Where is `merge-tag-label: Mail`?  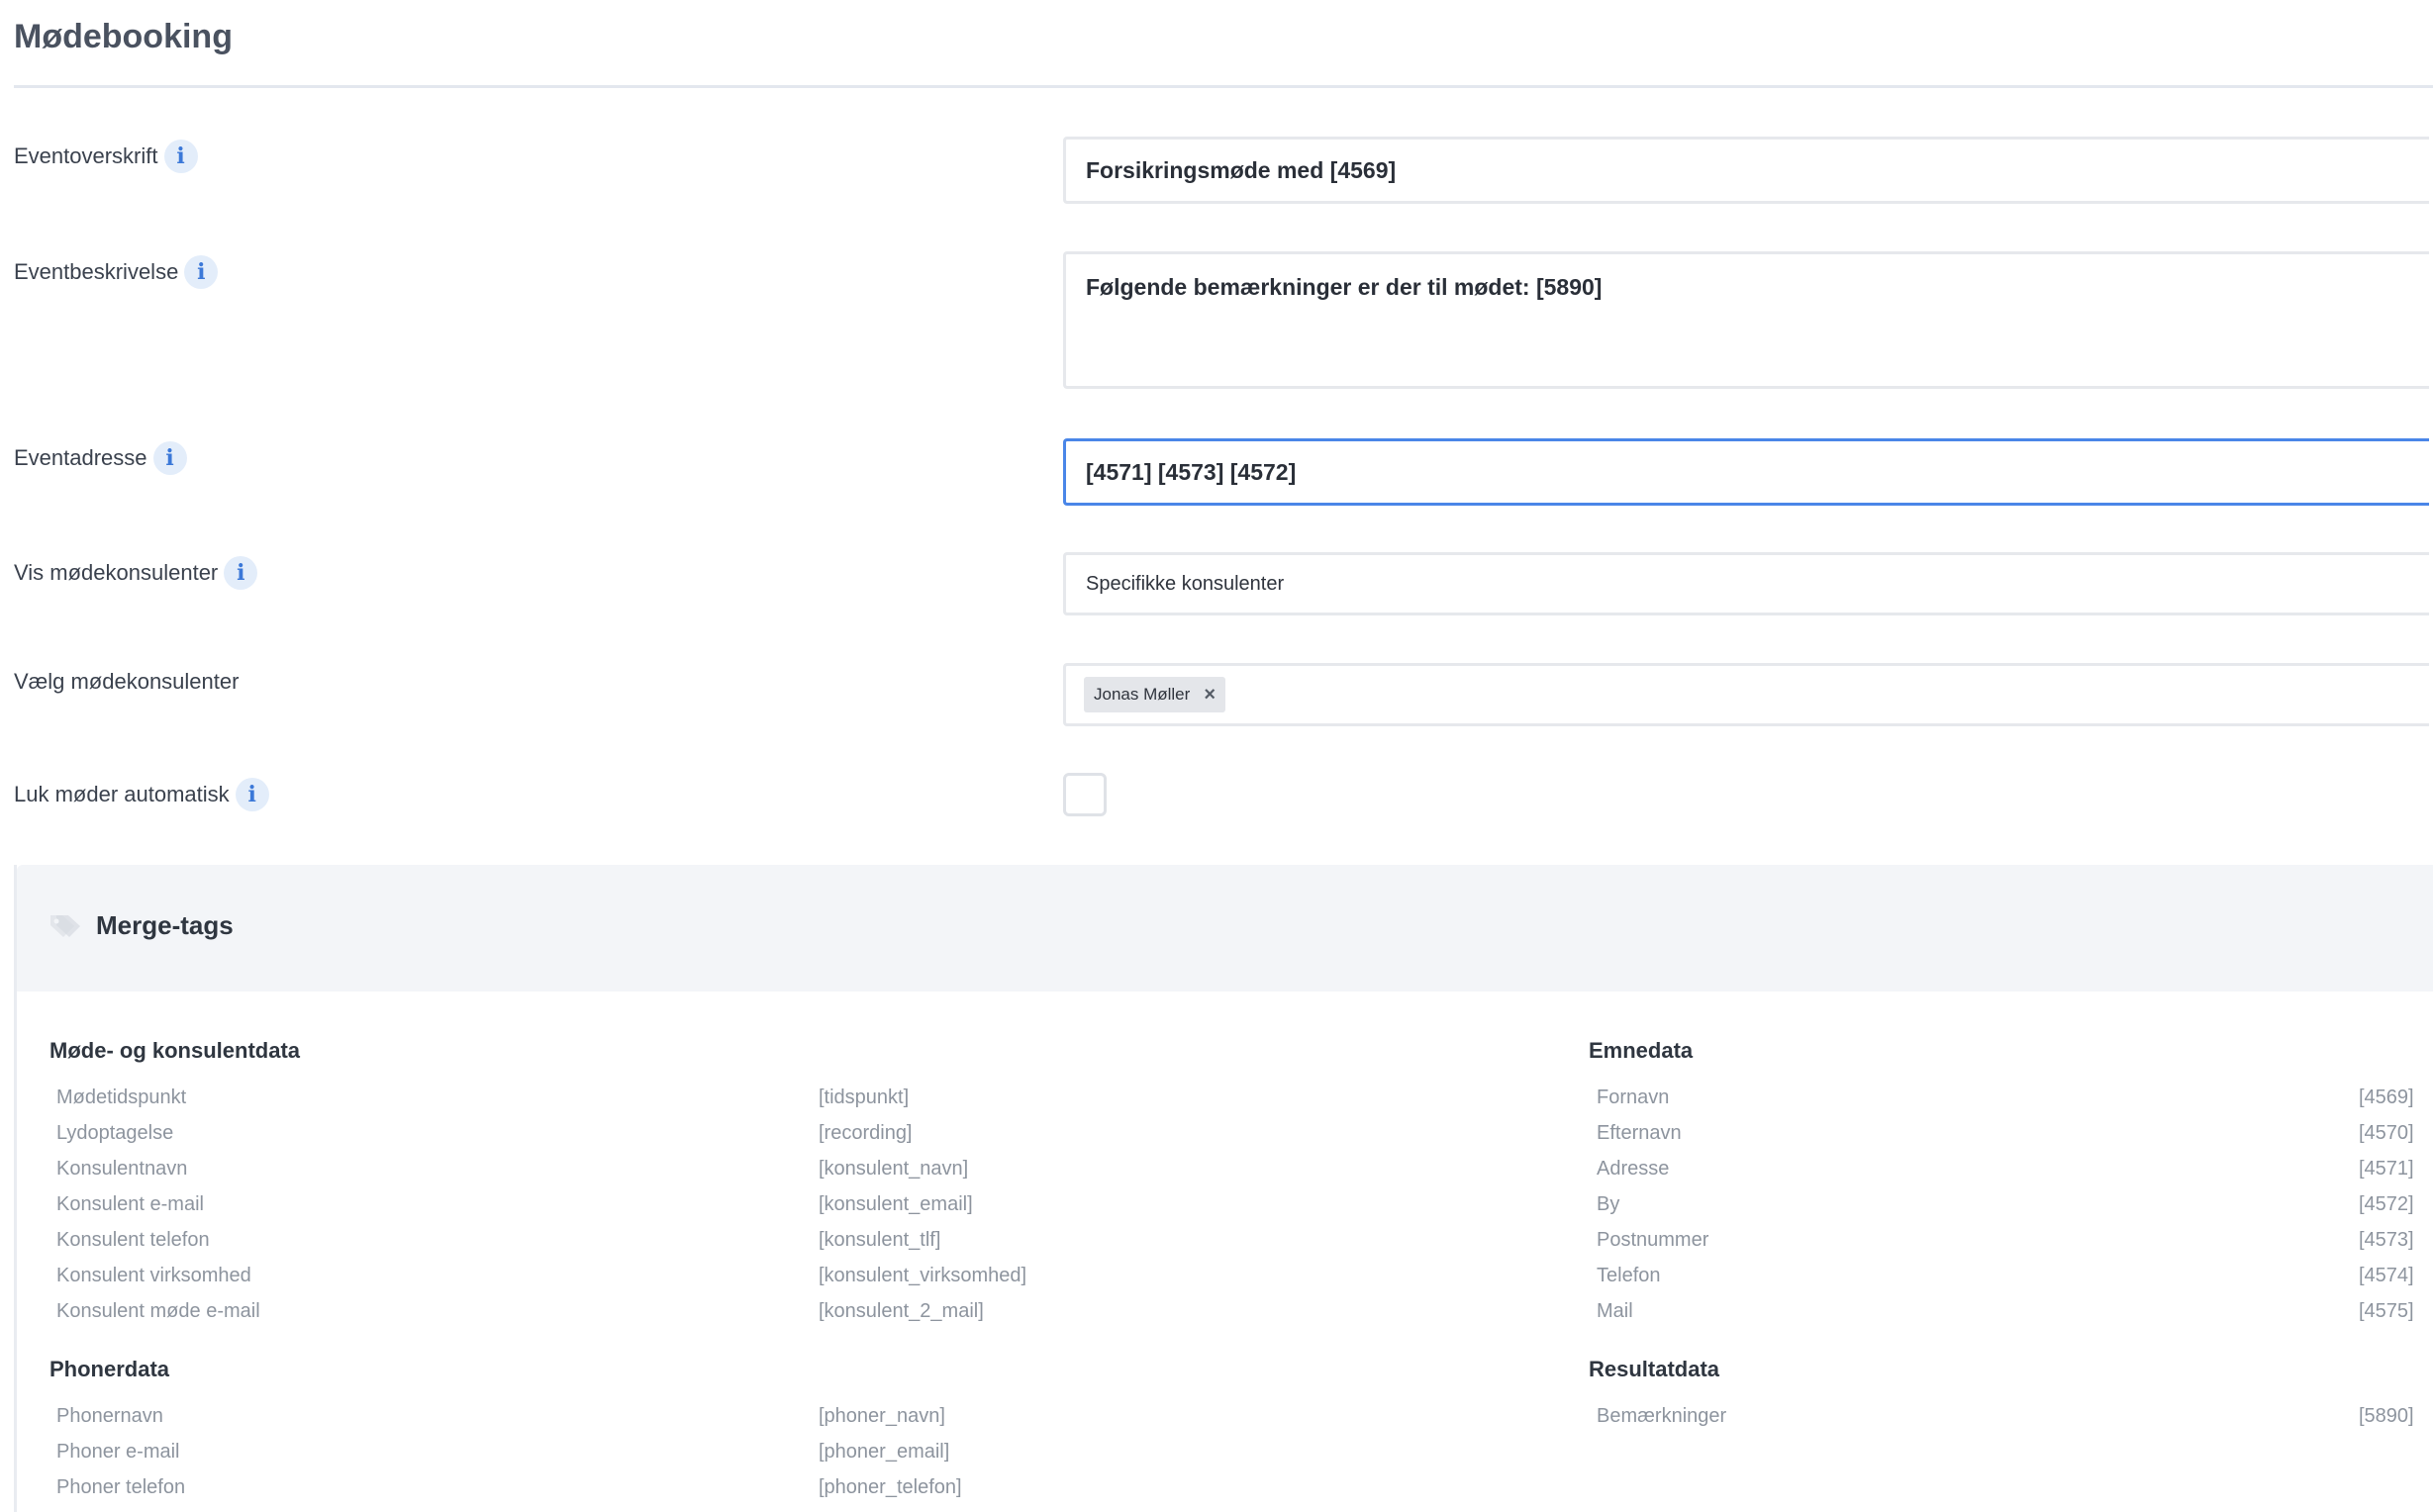
merge-tag-label: Mail is located at coordinates (1615, 1311).